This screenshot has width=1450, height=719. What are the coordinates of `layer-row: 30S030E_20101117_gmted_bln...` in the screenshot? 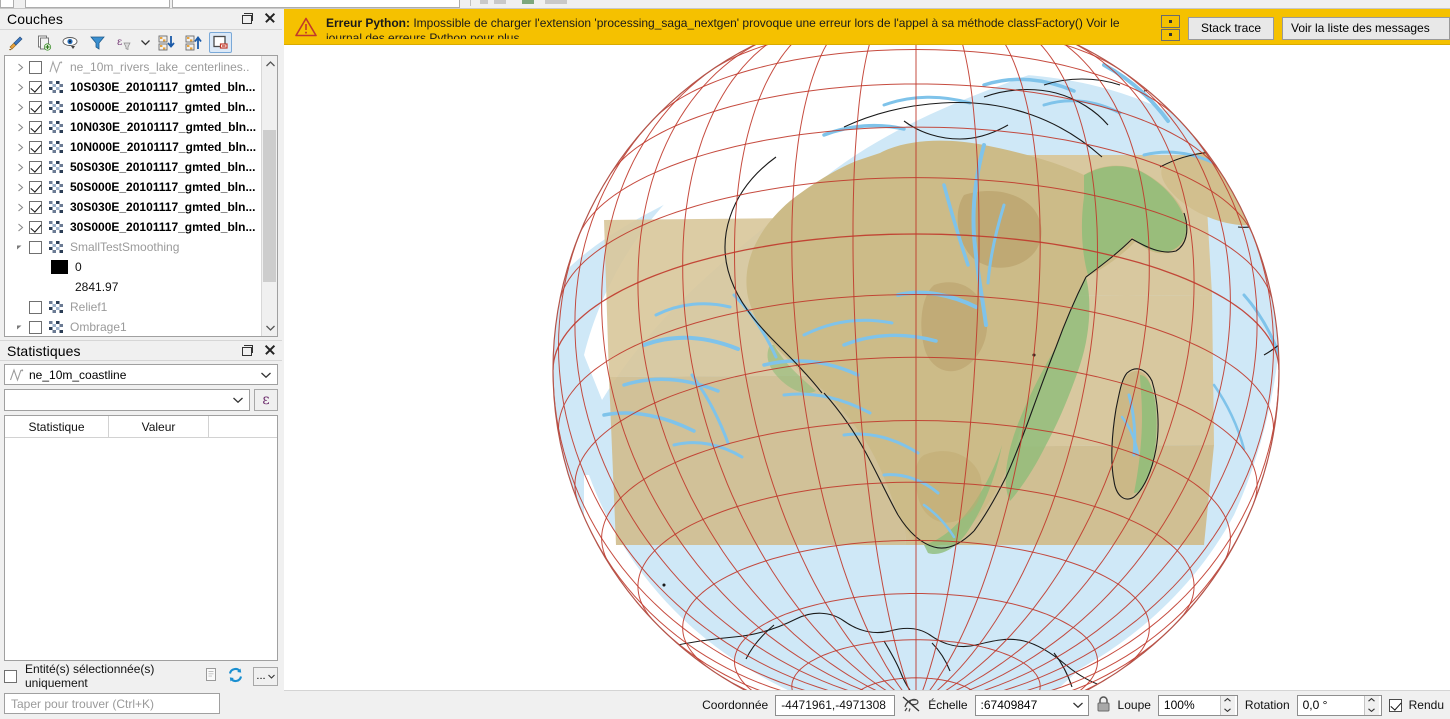 It's located at (133, 207).